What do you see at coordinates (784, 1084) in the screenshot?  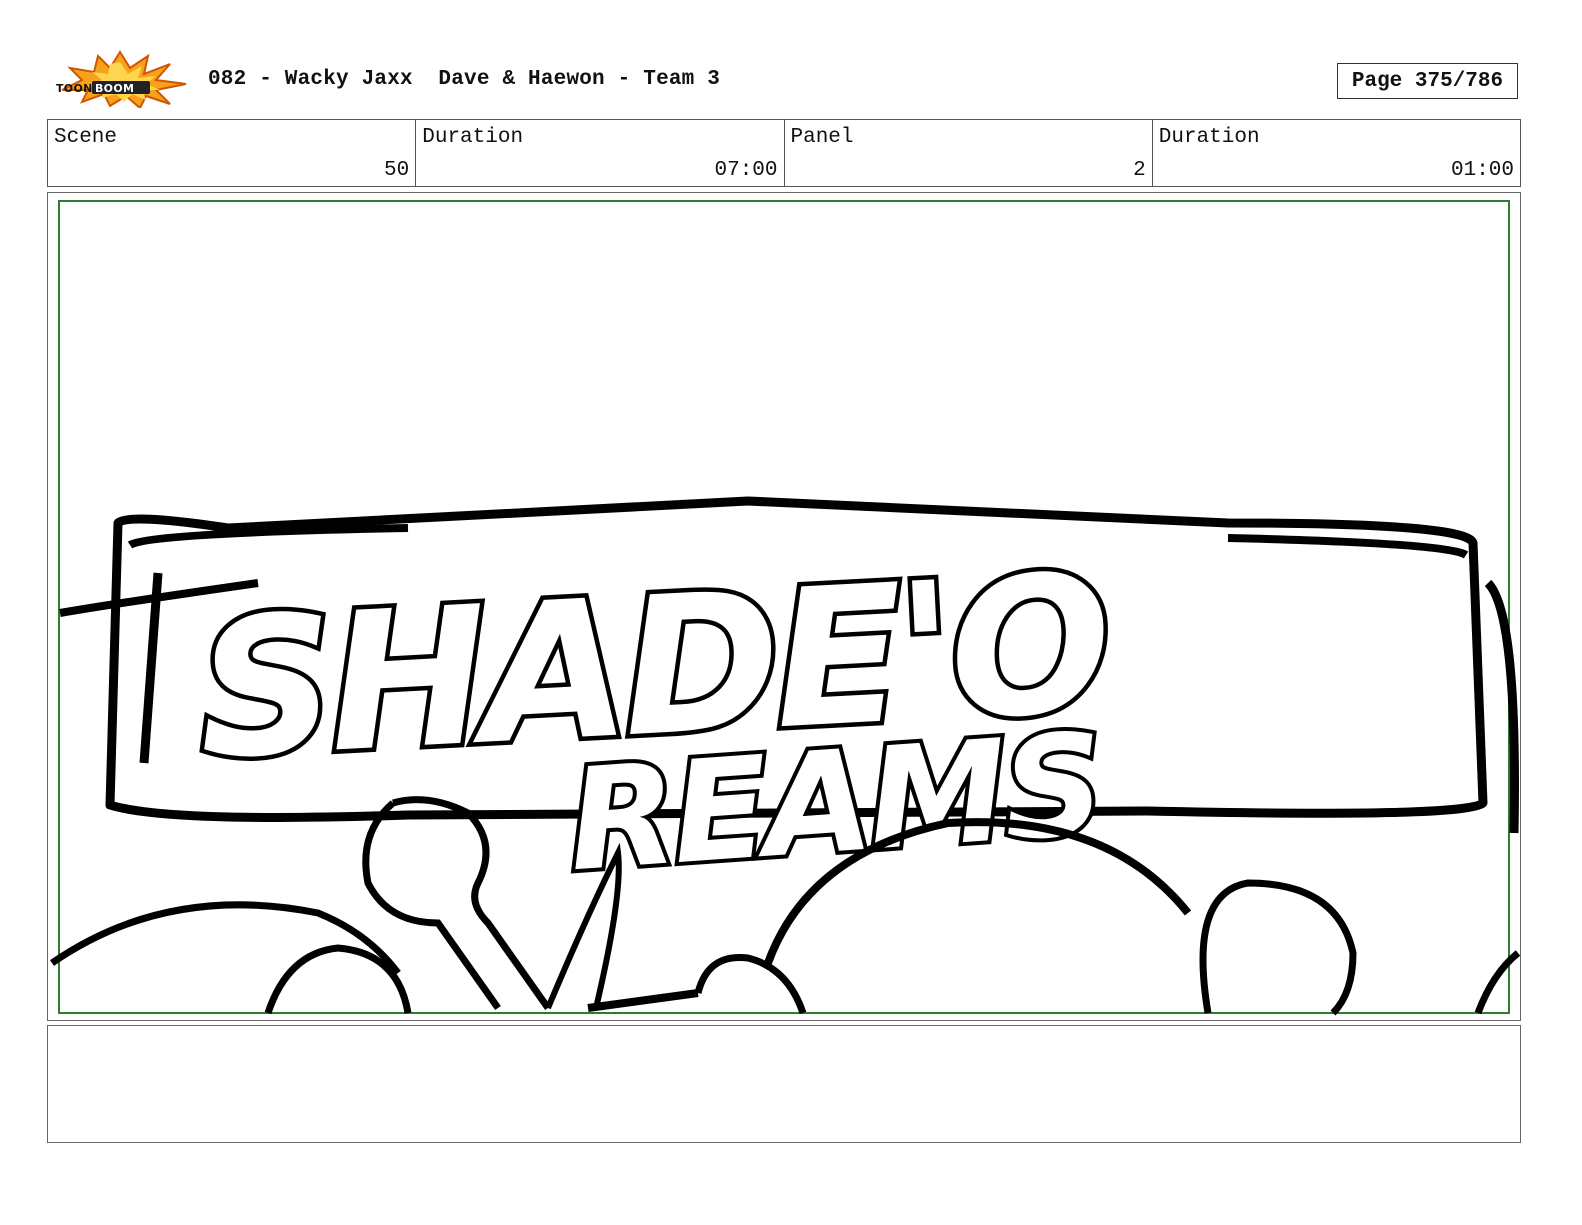 I see `panel-notes-box` at bounding box center [784, 1084].